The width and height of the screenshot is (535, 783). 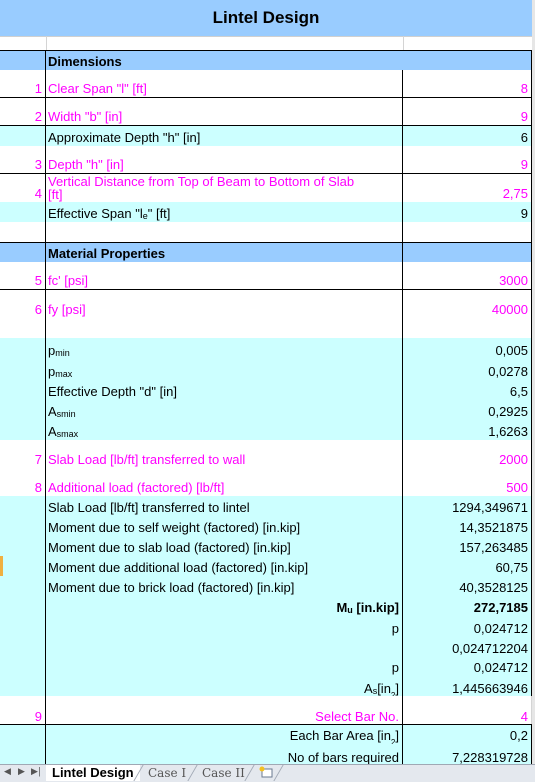 What do you see at coordinates (467, 647) in the screenshot?
I see `p-raw-value: 0,024712204` at bounding box center [467, 647].